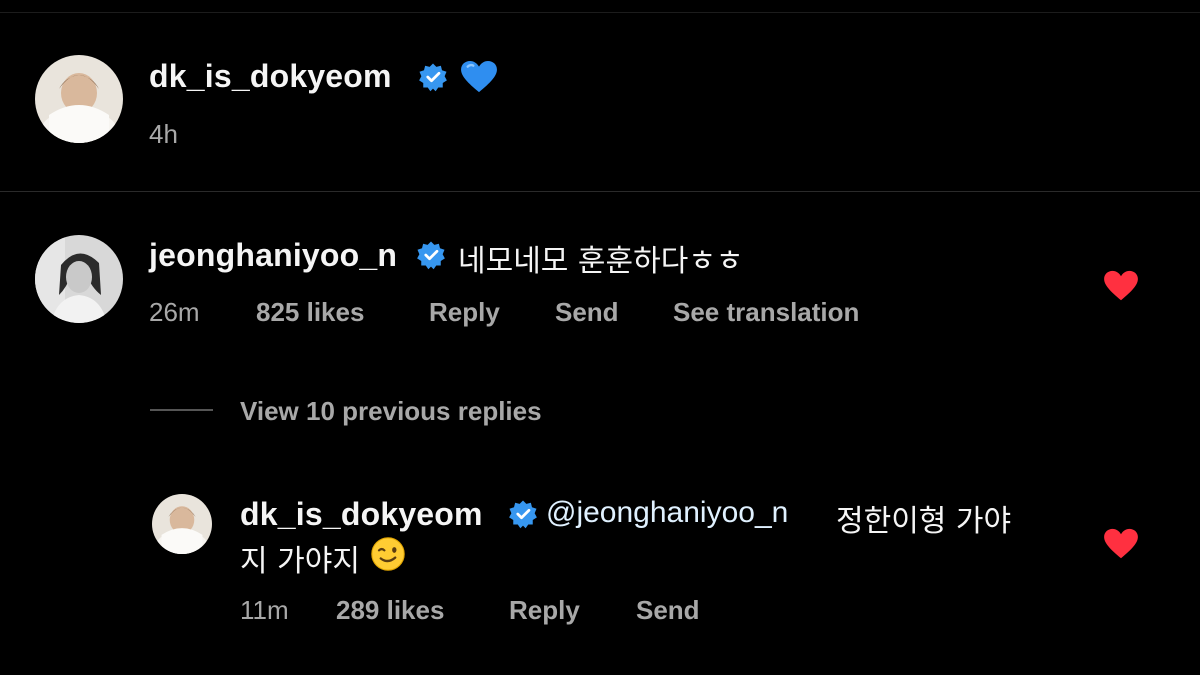 The width and height of the screenshot is (1200, 675). What do you see at coordinates (544, 610) in the screenshot?
I see `reply-reply-button: Reply` at bounding box center [544, 610].